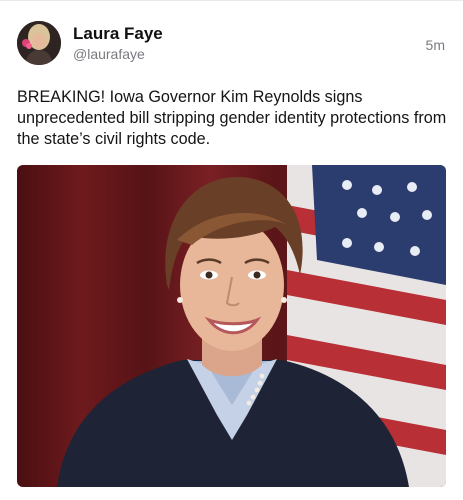 This screenshot has width=463, height=500. Describe the element at coordinates (118, 54) in the screenshot. I see `author-handle: @laurafaye` at that location.